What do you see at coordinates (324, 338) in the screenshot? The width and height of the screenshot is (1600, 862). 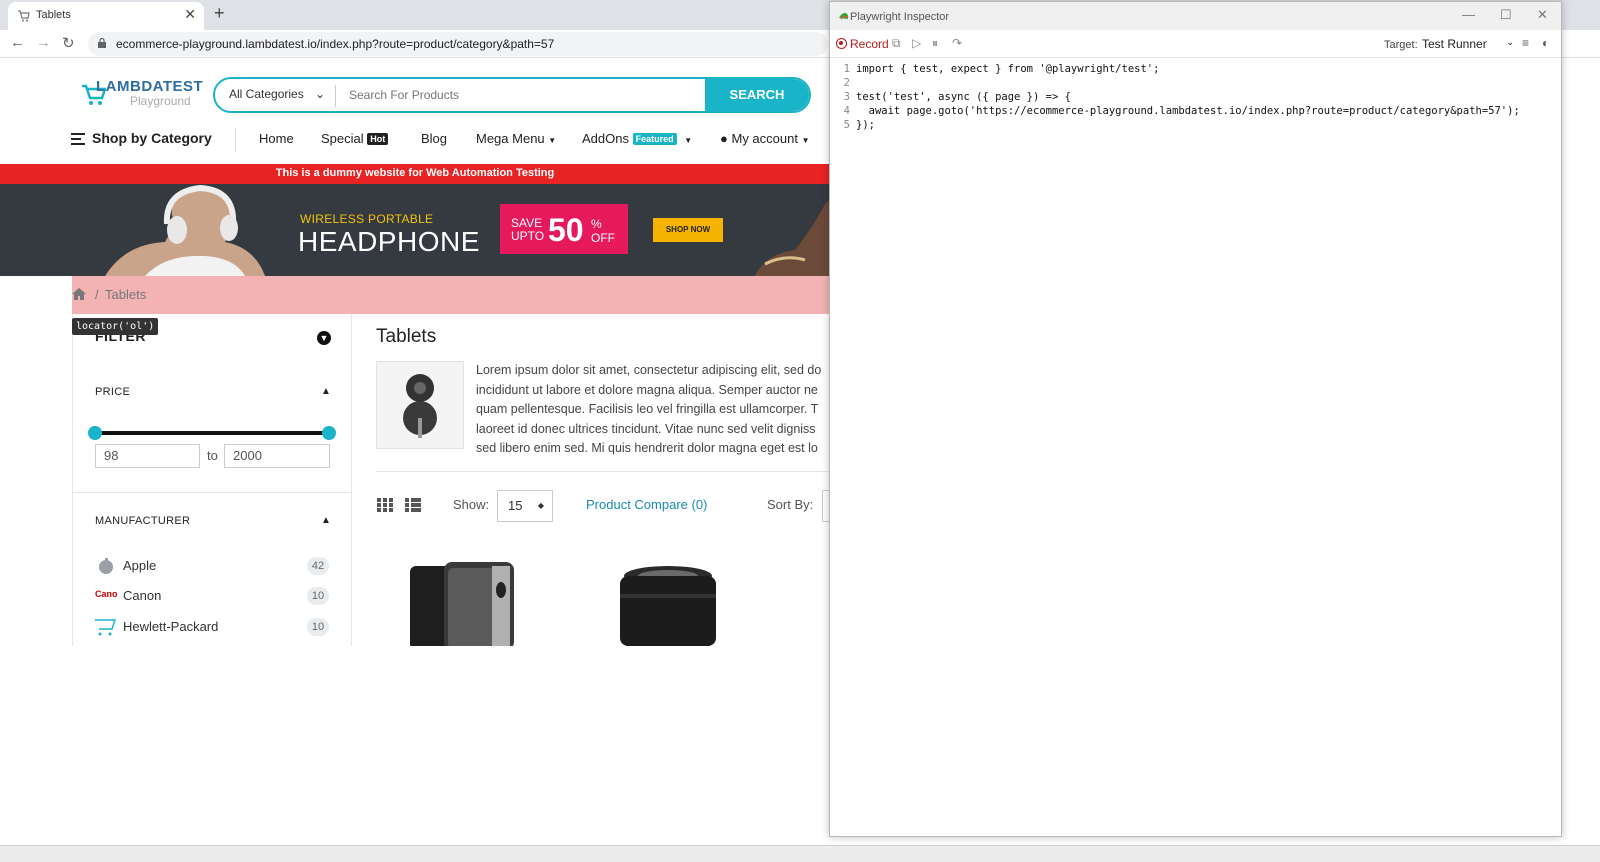 I see `filter-toggle-icon: ▼` at bounding box center [324, 338].